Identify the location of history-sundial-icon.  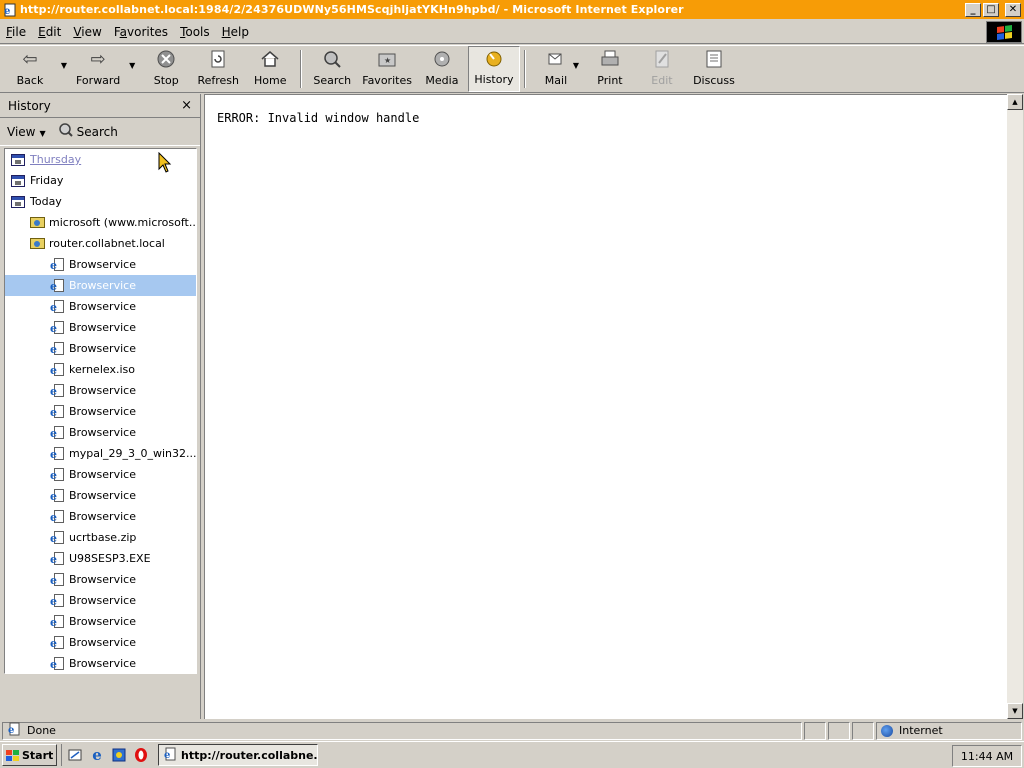
(494, 59).